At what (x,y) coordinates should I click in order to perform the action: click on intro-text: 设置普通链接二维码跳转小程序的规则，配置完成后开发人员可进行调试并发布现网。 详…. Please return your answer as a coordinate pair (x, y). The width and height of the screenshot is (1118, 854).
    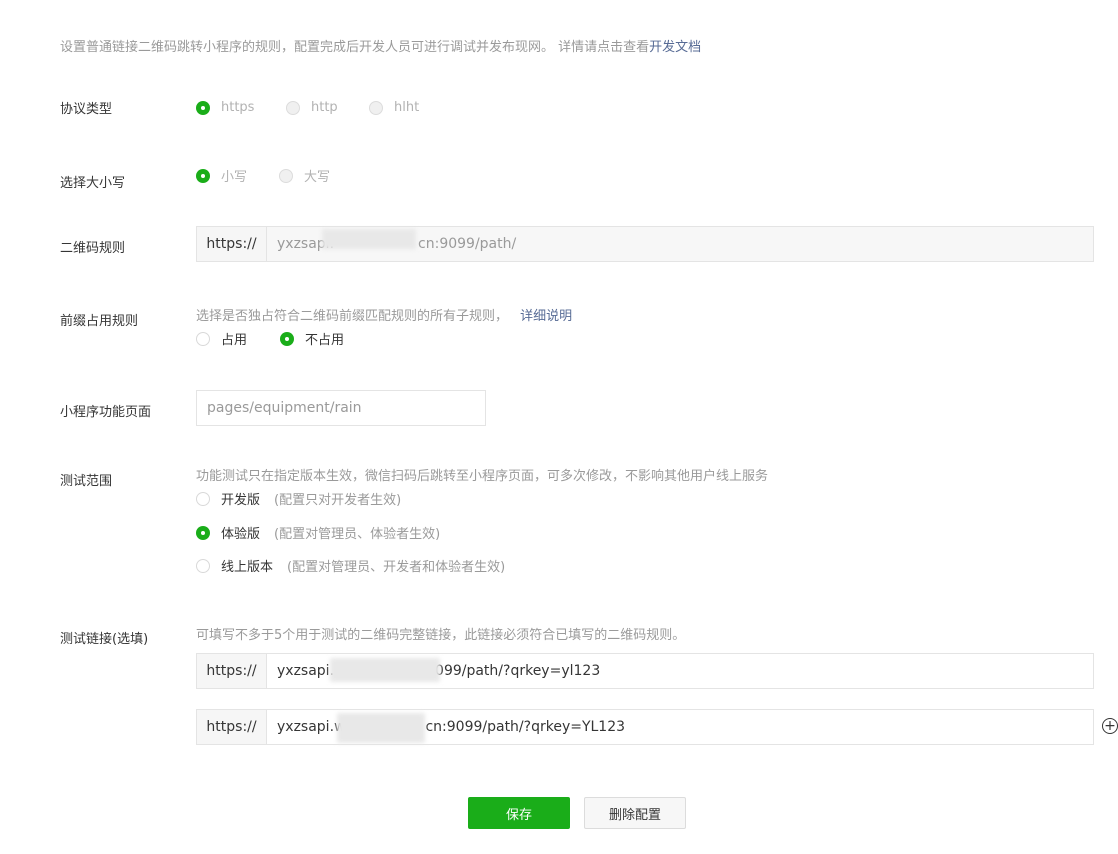
    Looking at the image, I should click on (380, 45).